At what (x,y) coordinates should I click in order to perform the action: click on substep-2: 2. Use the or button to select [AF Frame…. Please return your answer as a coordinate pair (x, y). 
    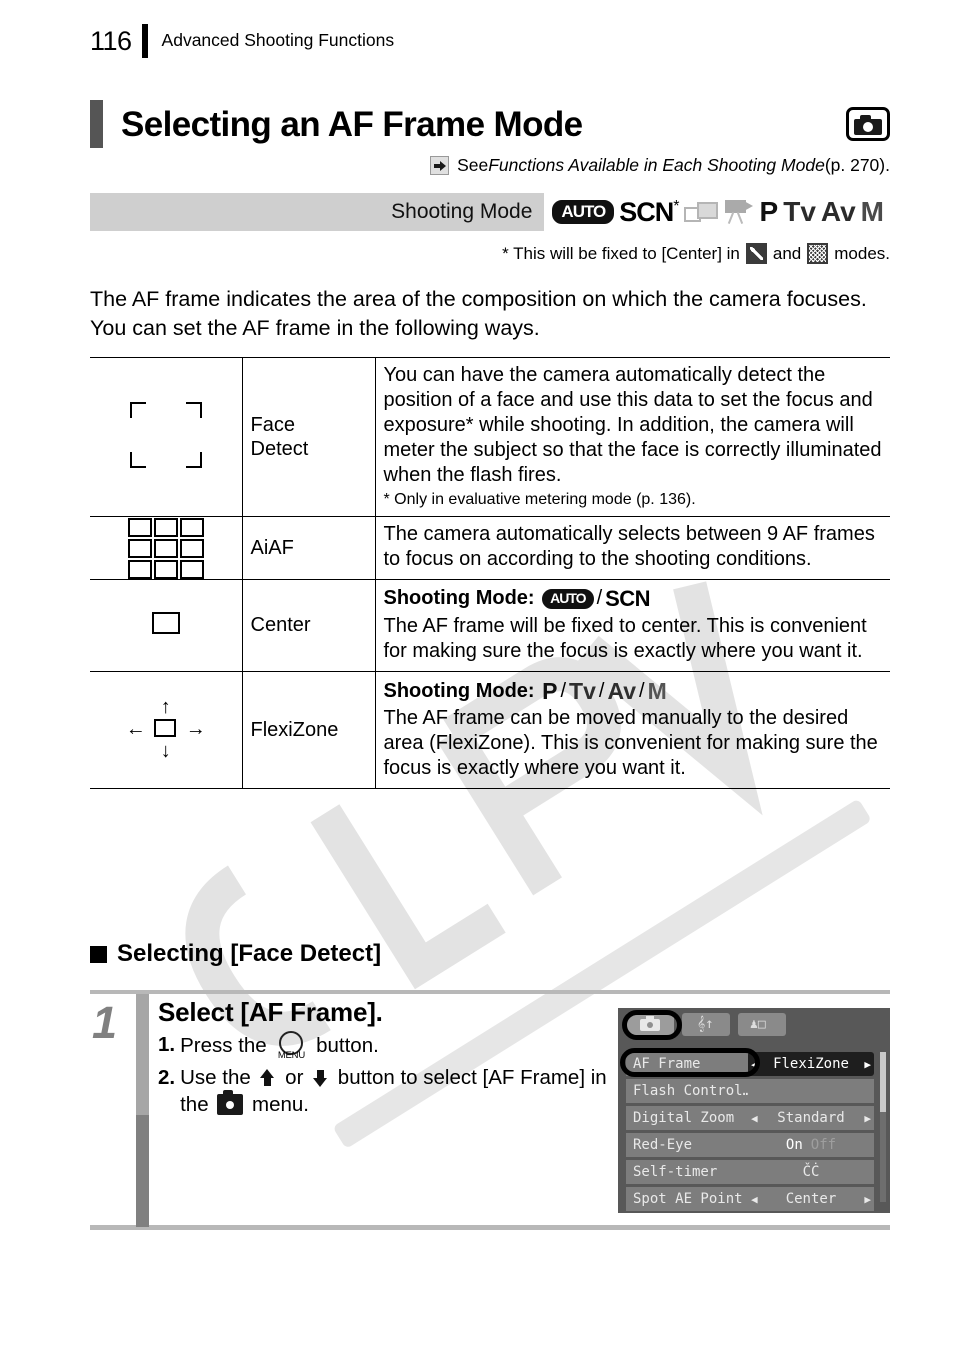
    Looking at the image, I should click on (388, 1091).